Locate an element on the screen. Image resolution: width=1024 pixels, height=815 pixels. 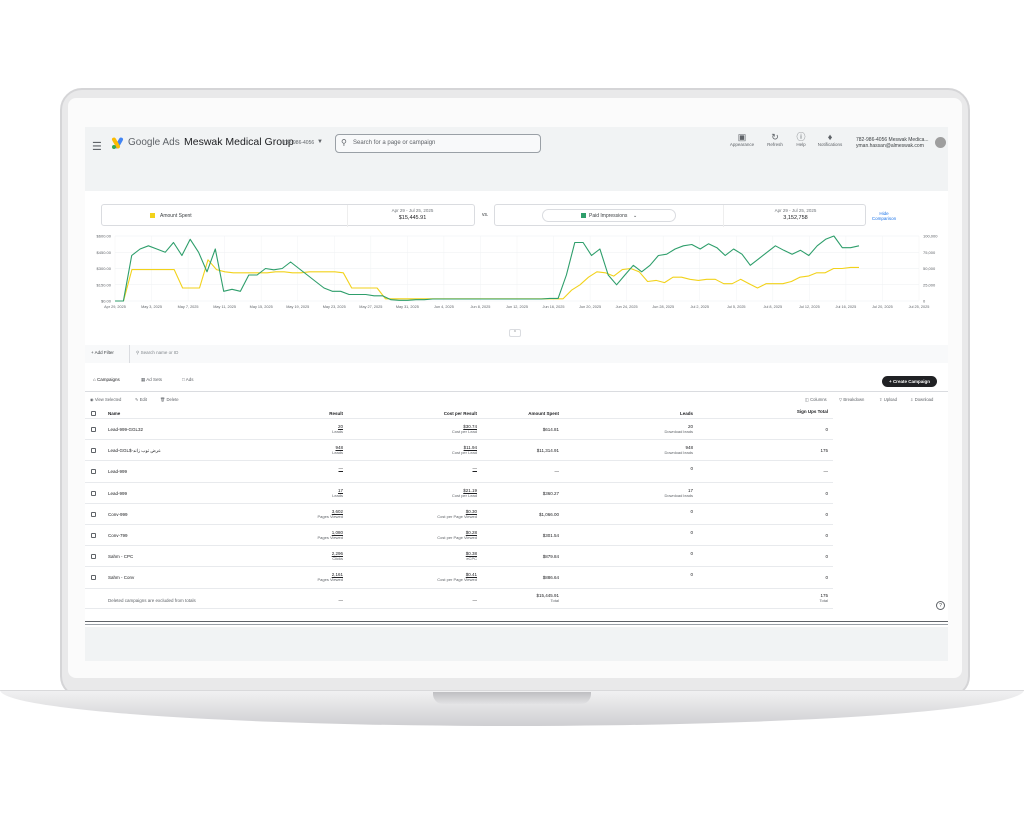
filter-search-input: ⚲ Search name or ID is located at coordinates (157, 353).